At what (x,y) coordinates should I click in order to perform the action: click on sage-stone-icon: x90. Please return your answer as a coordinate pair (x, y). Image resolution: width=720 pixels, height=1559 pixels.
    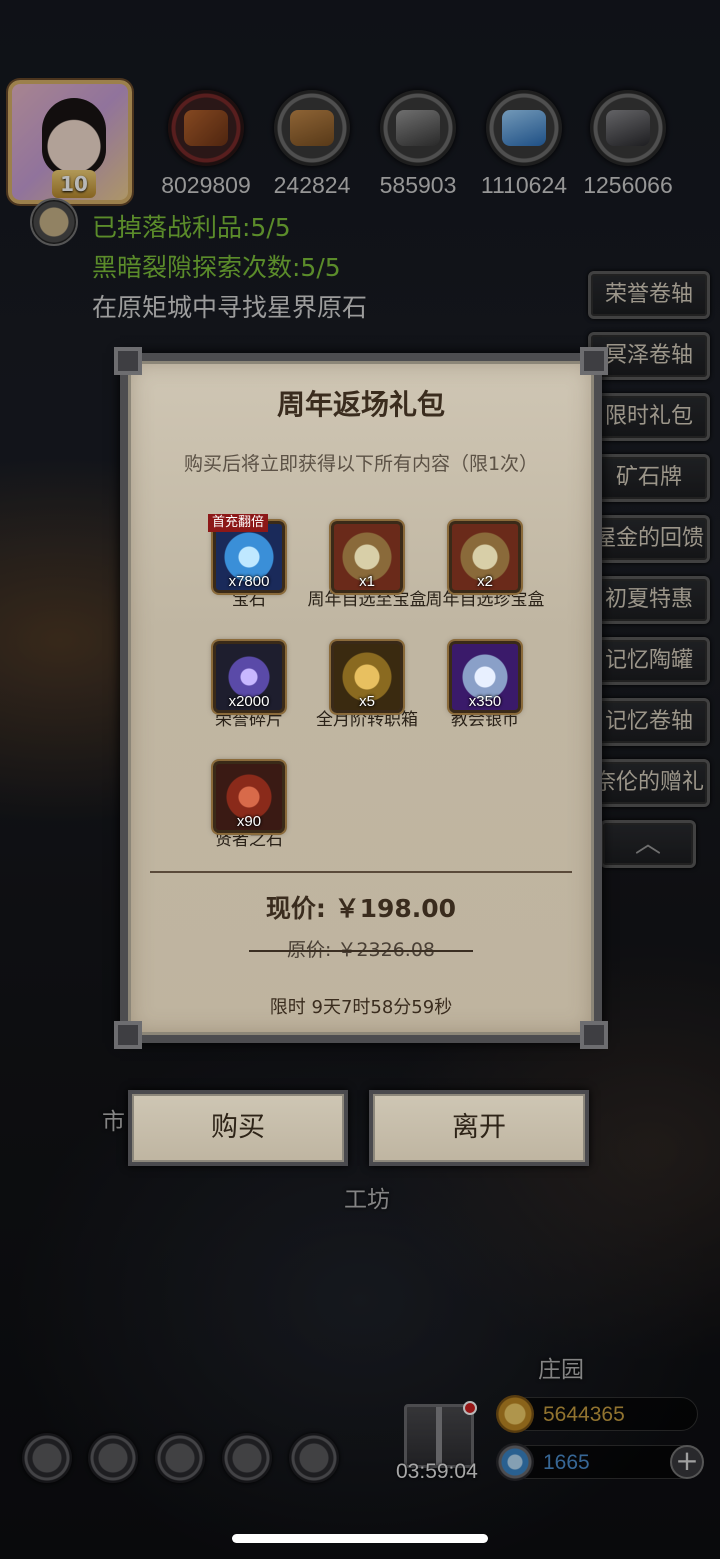
    Looking at the image, I should click on (249, 797).